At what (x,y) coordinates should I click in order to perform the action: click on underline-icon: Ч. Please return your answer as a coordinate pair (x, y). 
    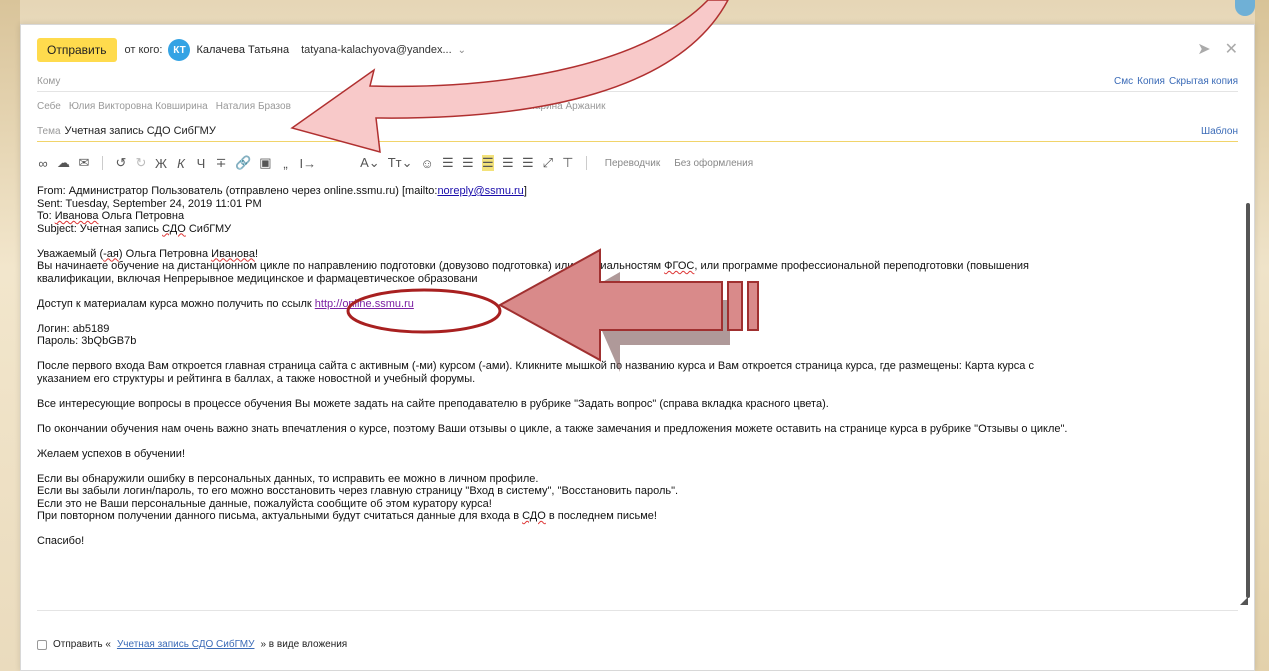
    Looking at the image, I should click on (201, 163).